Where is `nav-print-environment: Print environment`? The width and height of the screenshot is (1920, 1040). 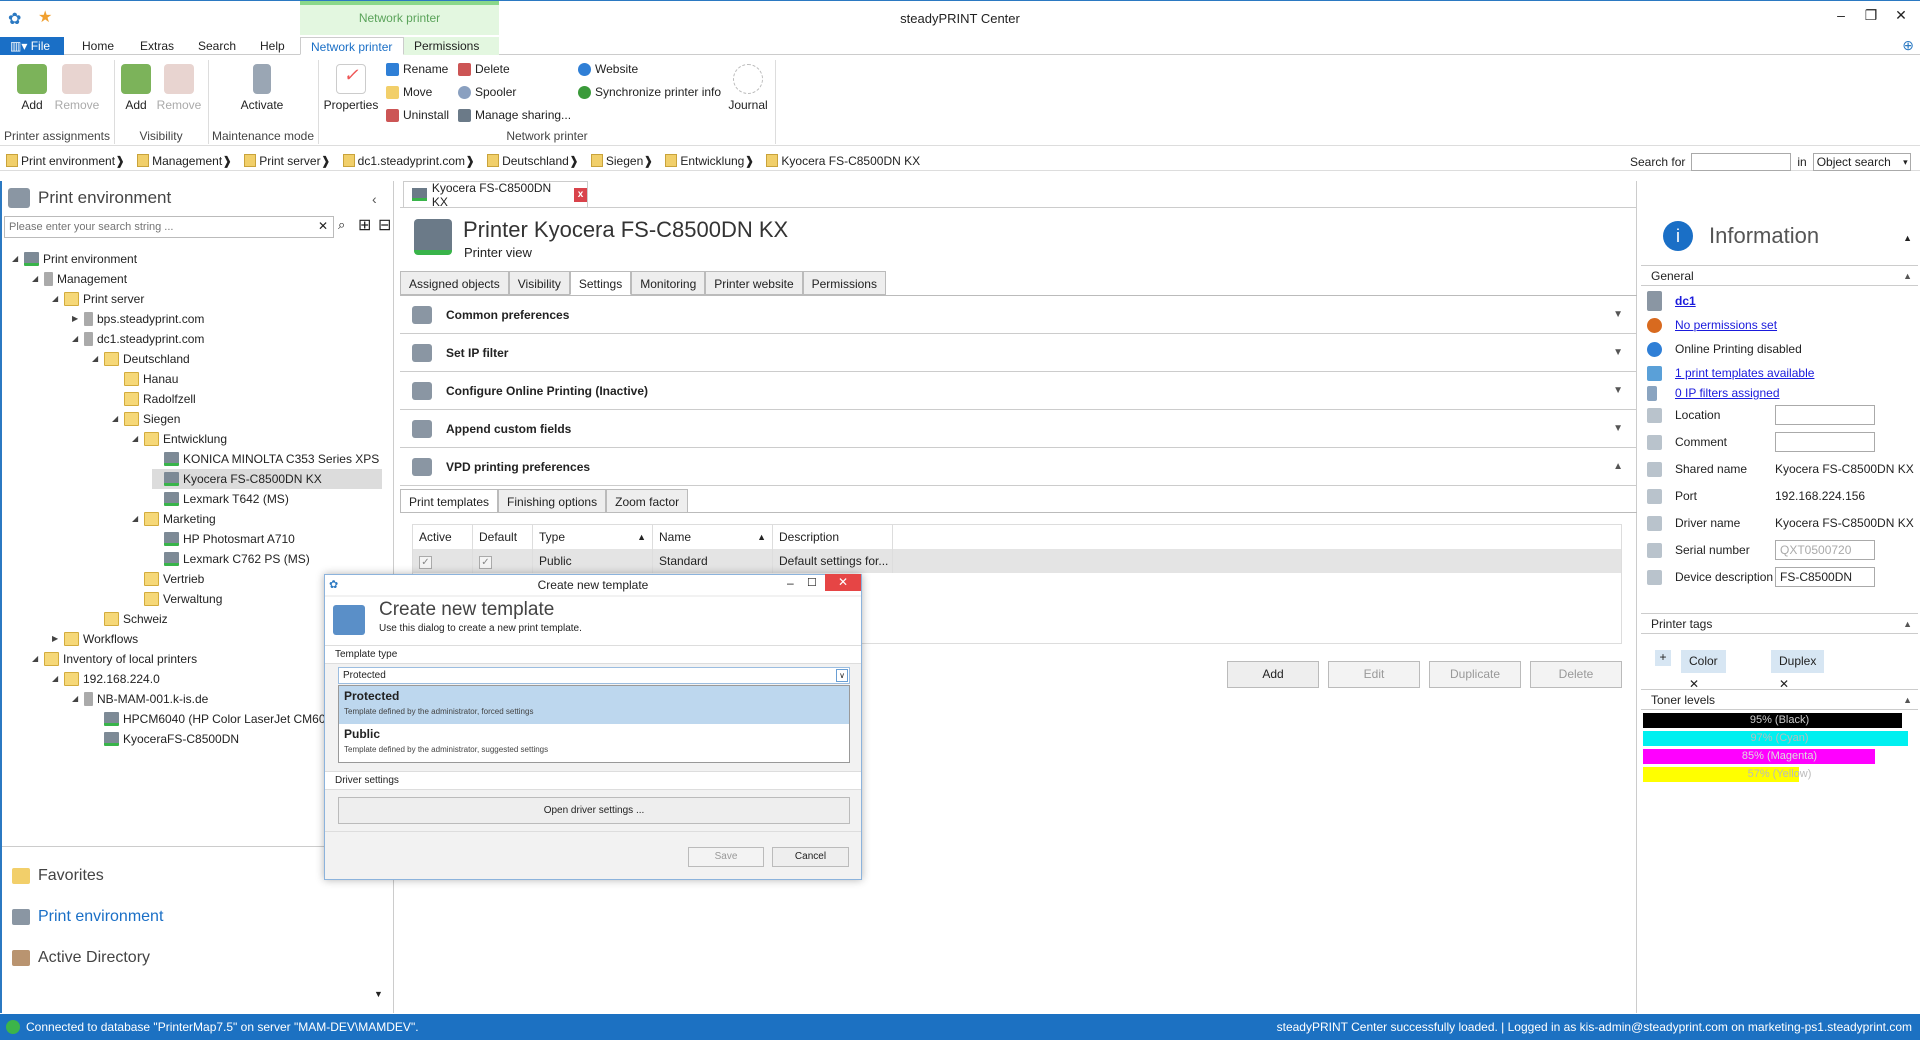
nav-print-environment: Print environment is located at coordinates (87, 917).